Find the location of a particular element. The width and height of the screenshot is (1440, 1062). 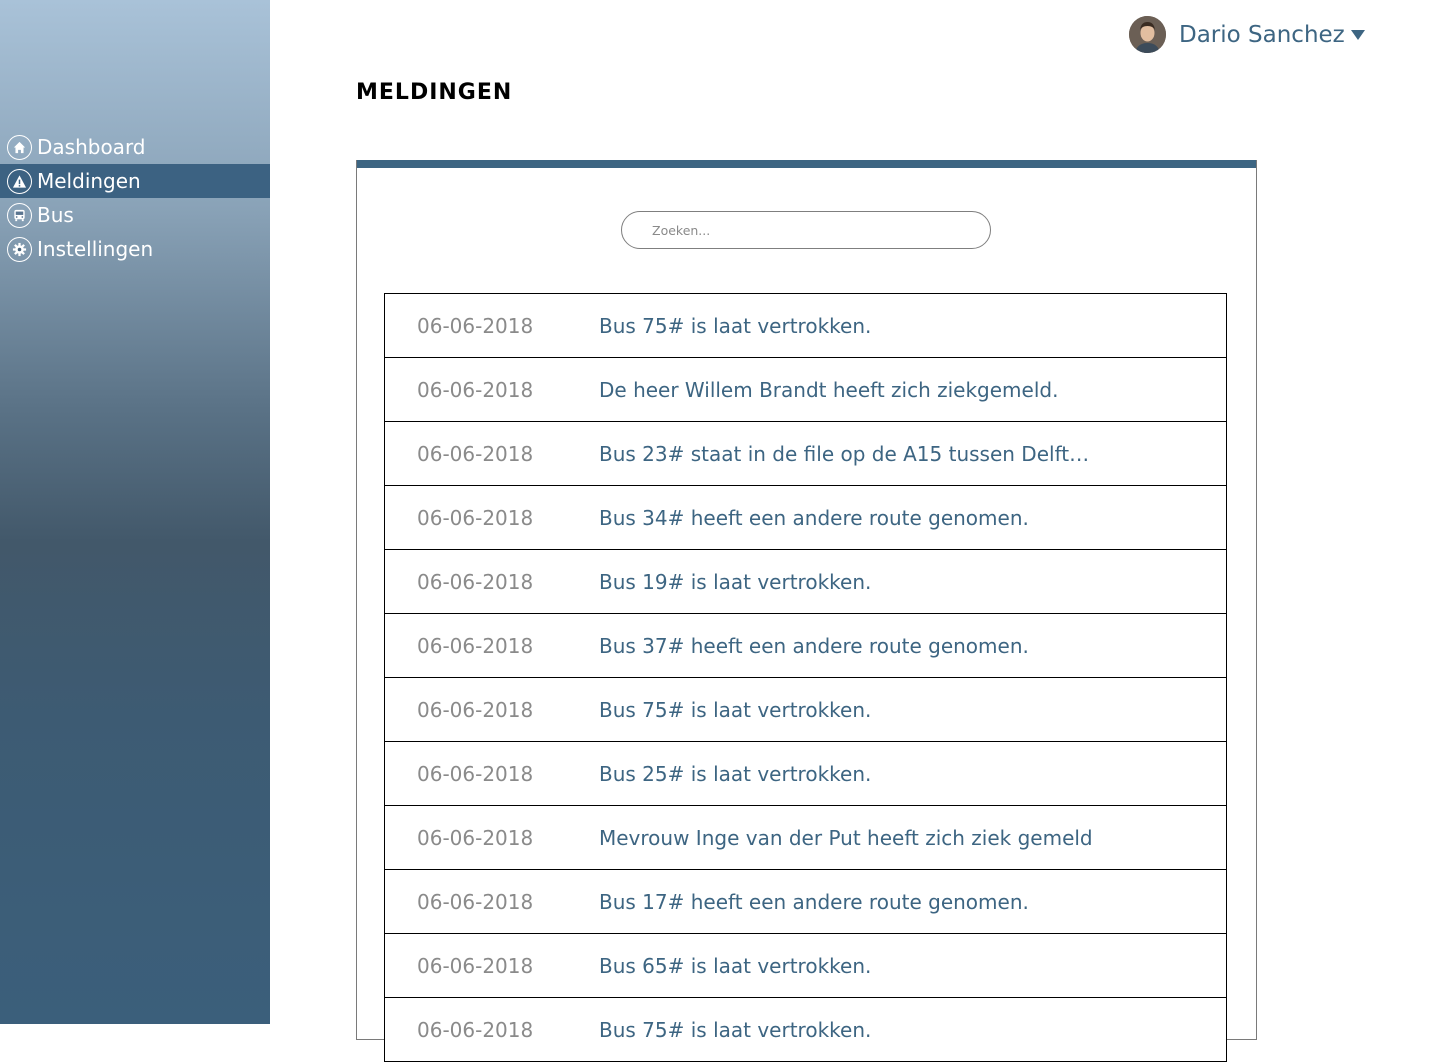

bus-icon is located at coordinates (19, 215).